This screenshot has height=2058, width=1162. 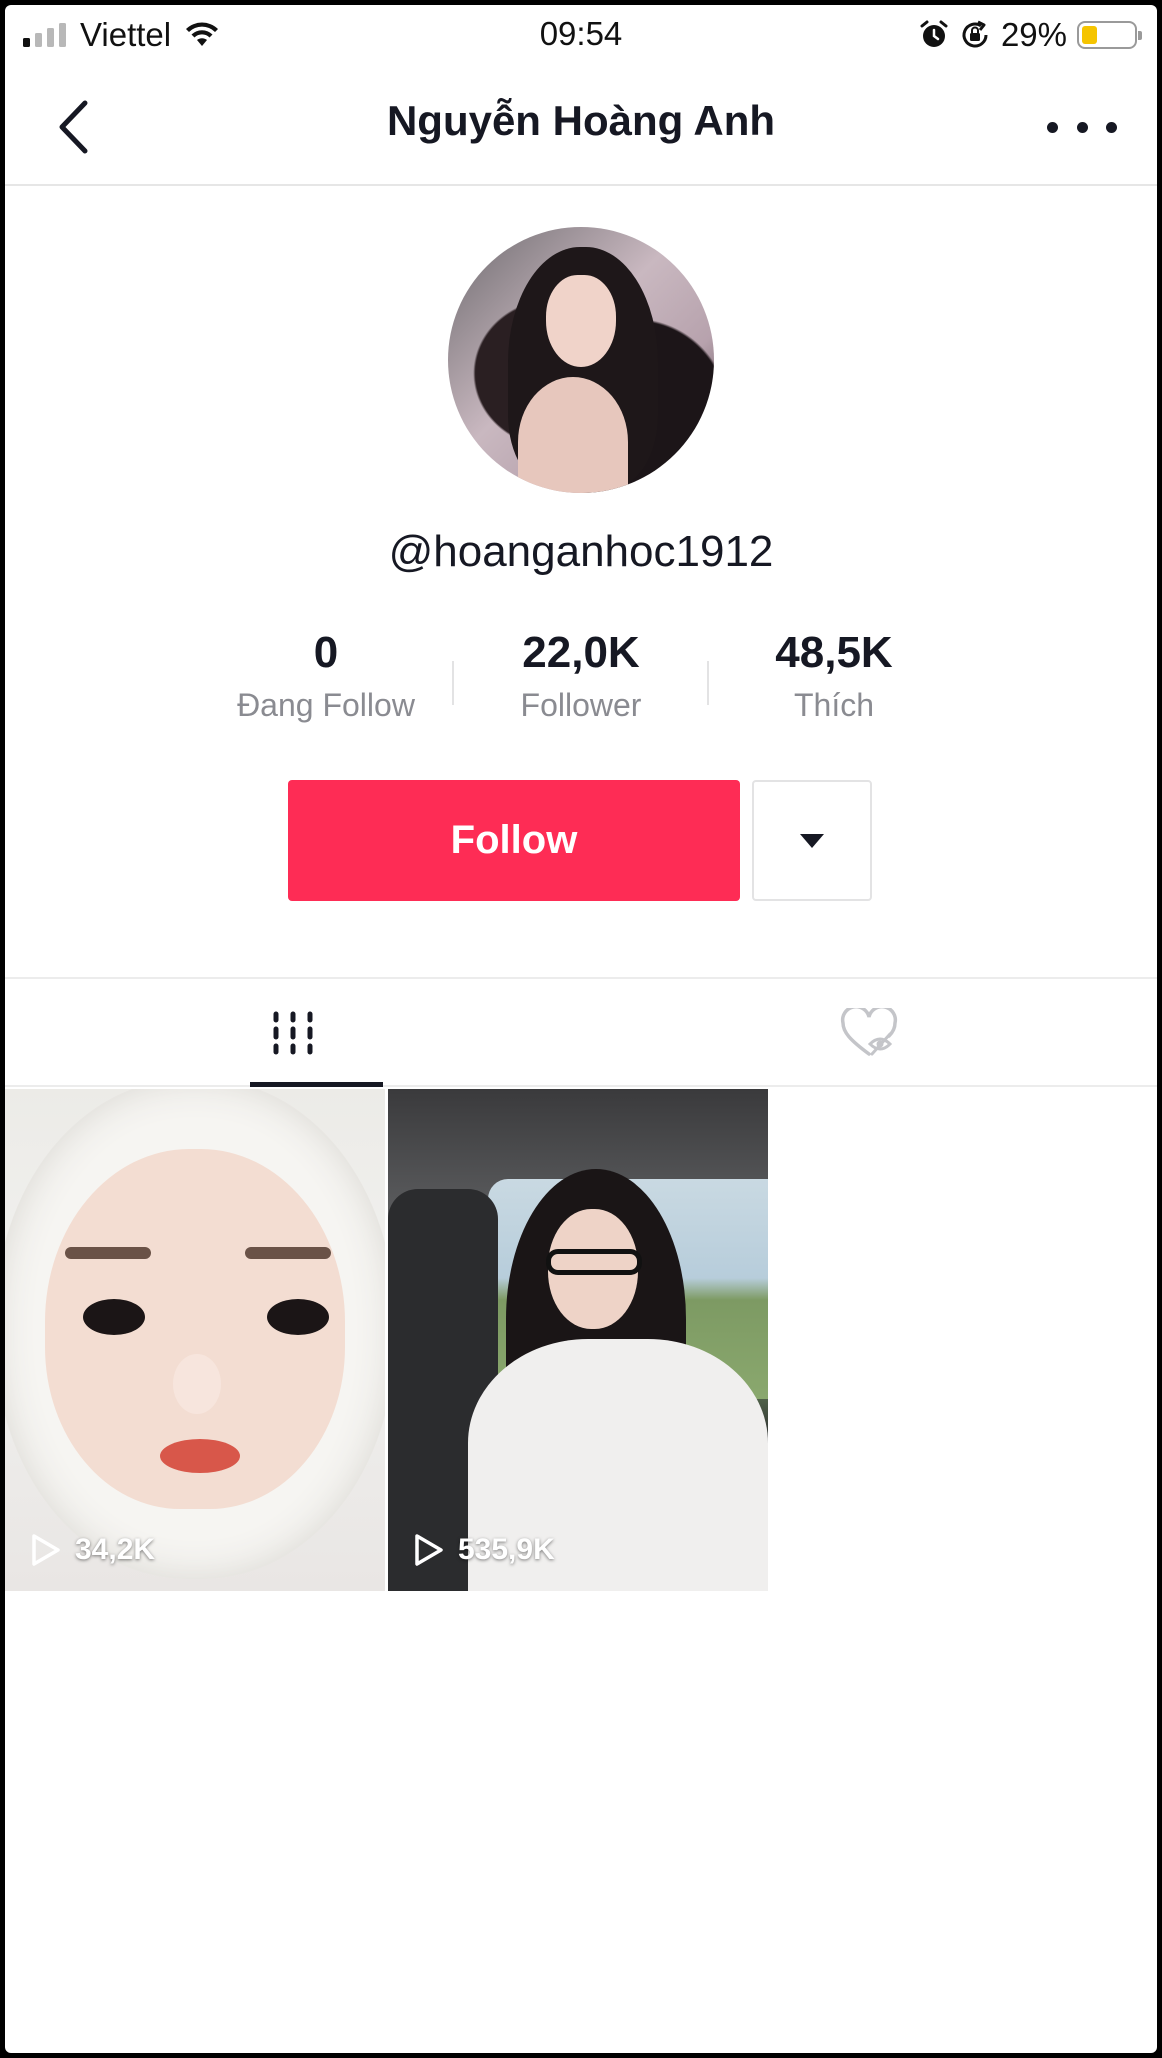 I want to click on battery-icon, so click(x=1109, y=35).